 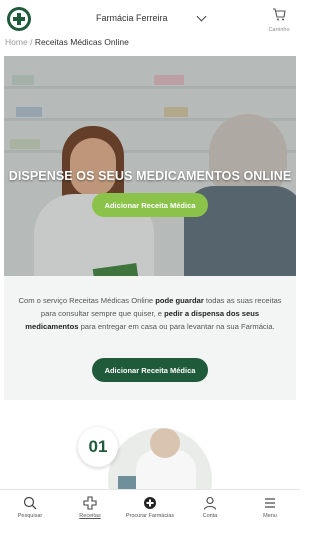 I want to click on location-cross-icon, so click(x=150, y=503).